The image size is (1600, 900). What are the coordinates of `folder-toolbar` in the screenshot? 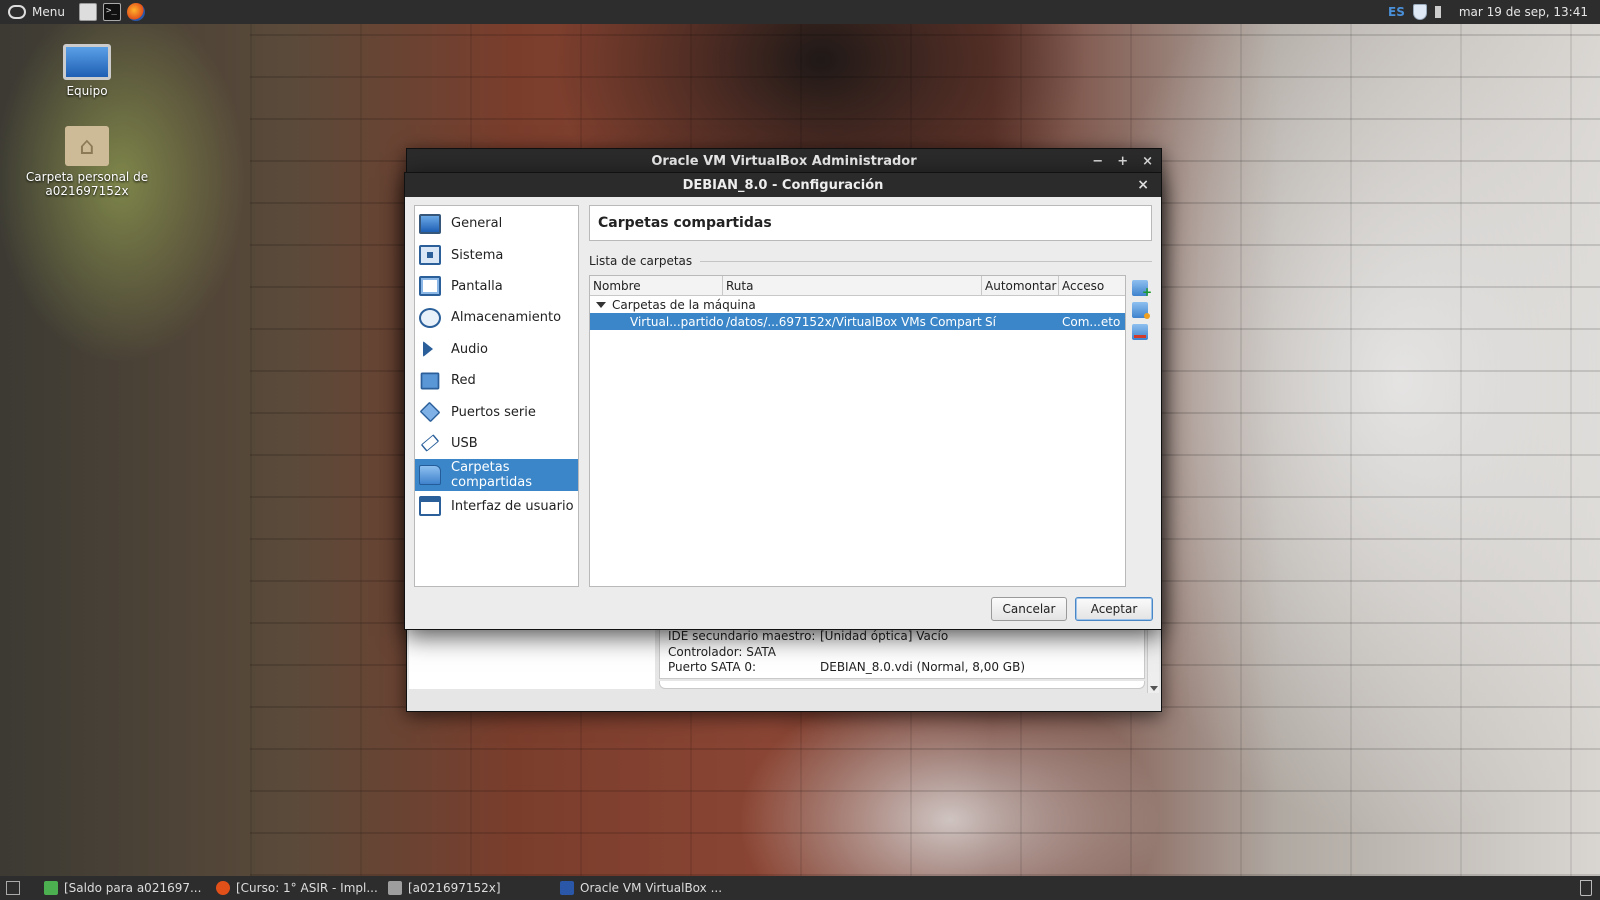 It's located at (1142, 310).